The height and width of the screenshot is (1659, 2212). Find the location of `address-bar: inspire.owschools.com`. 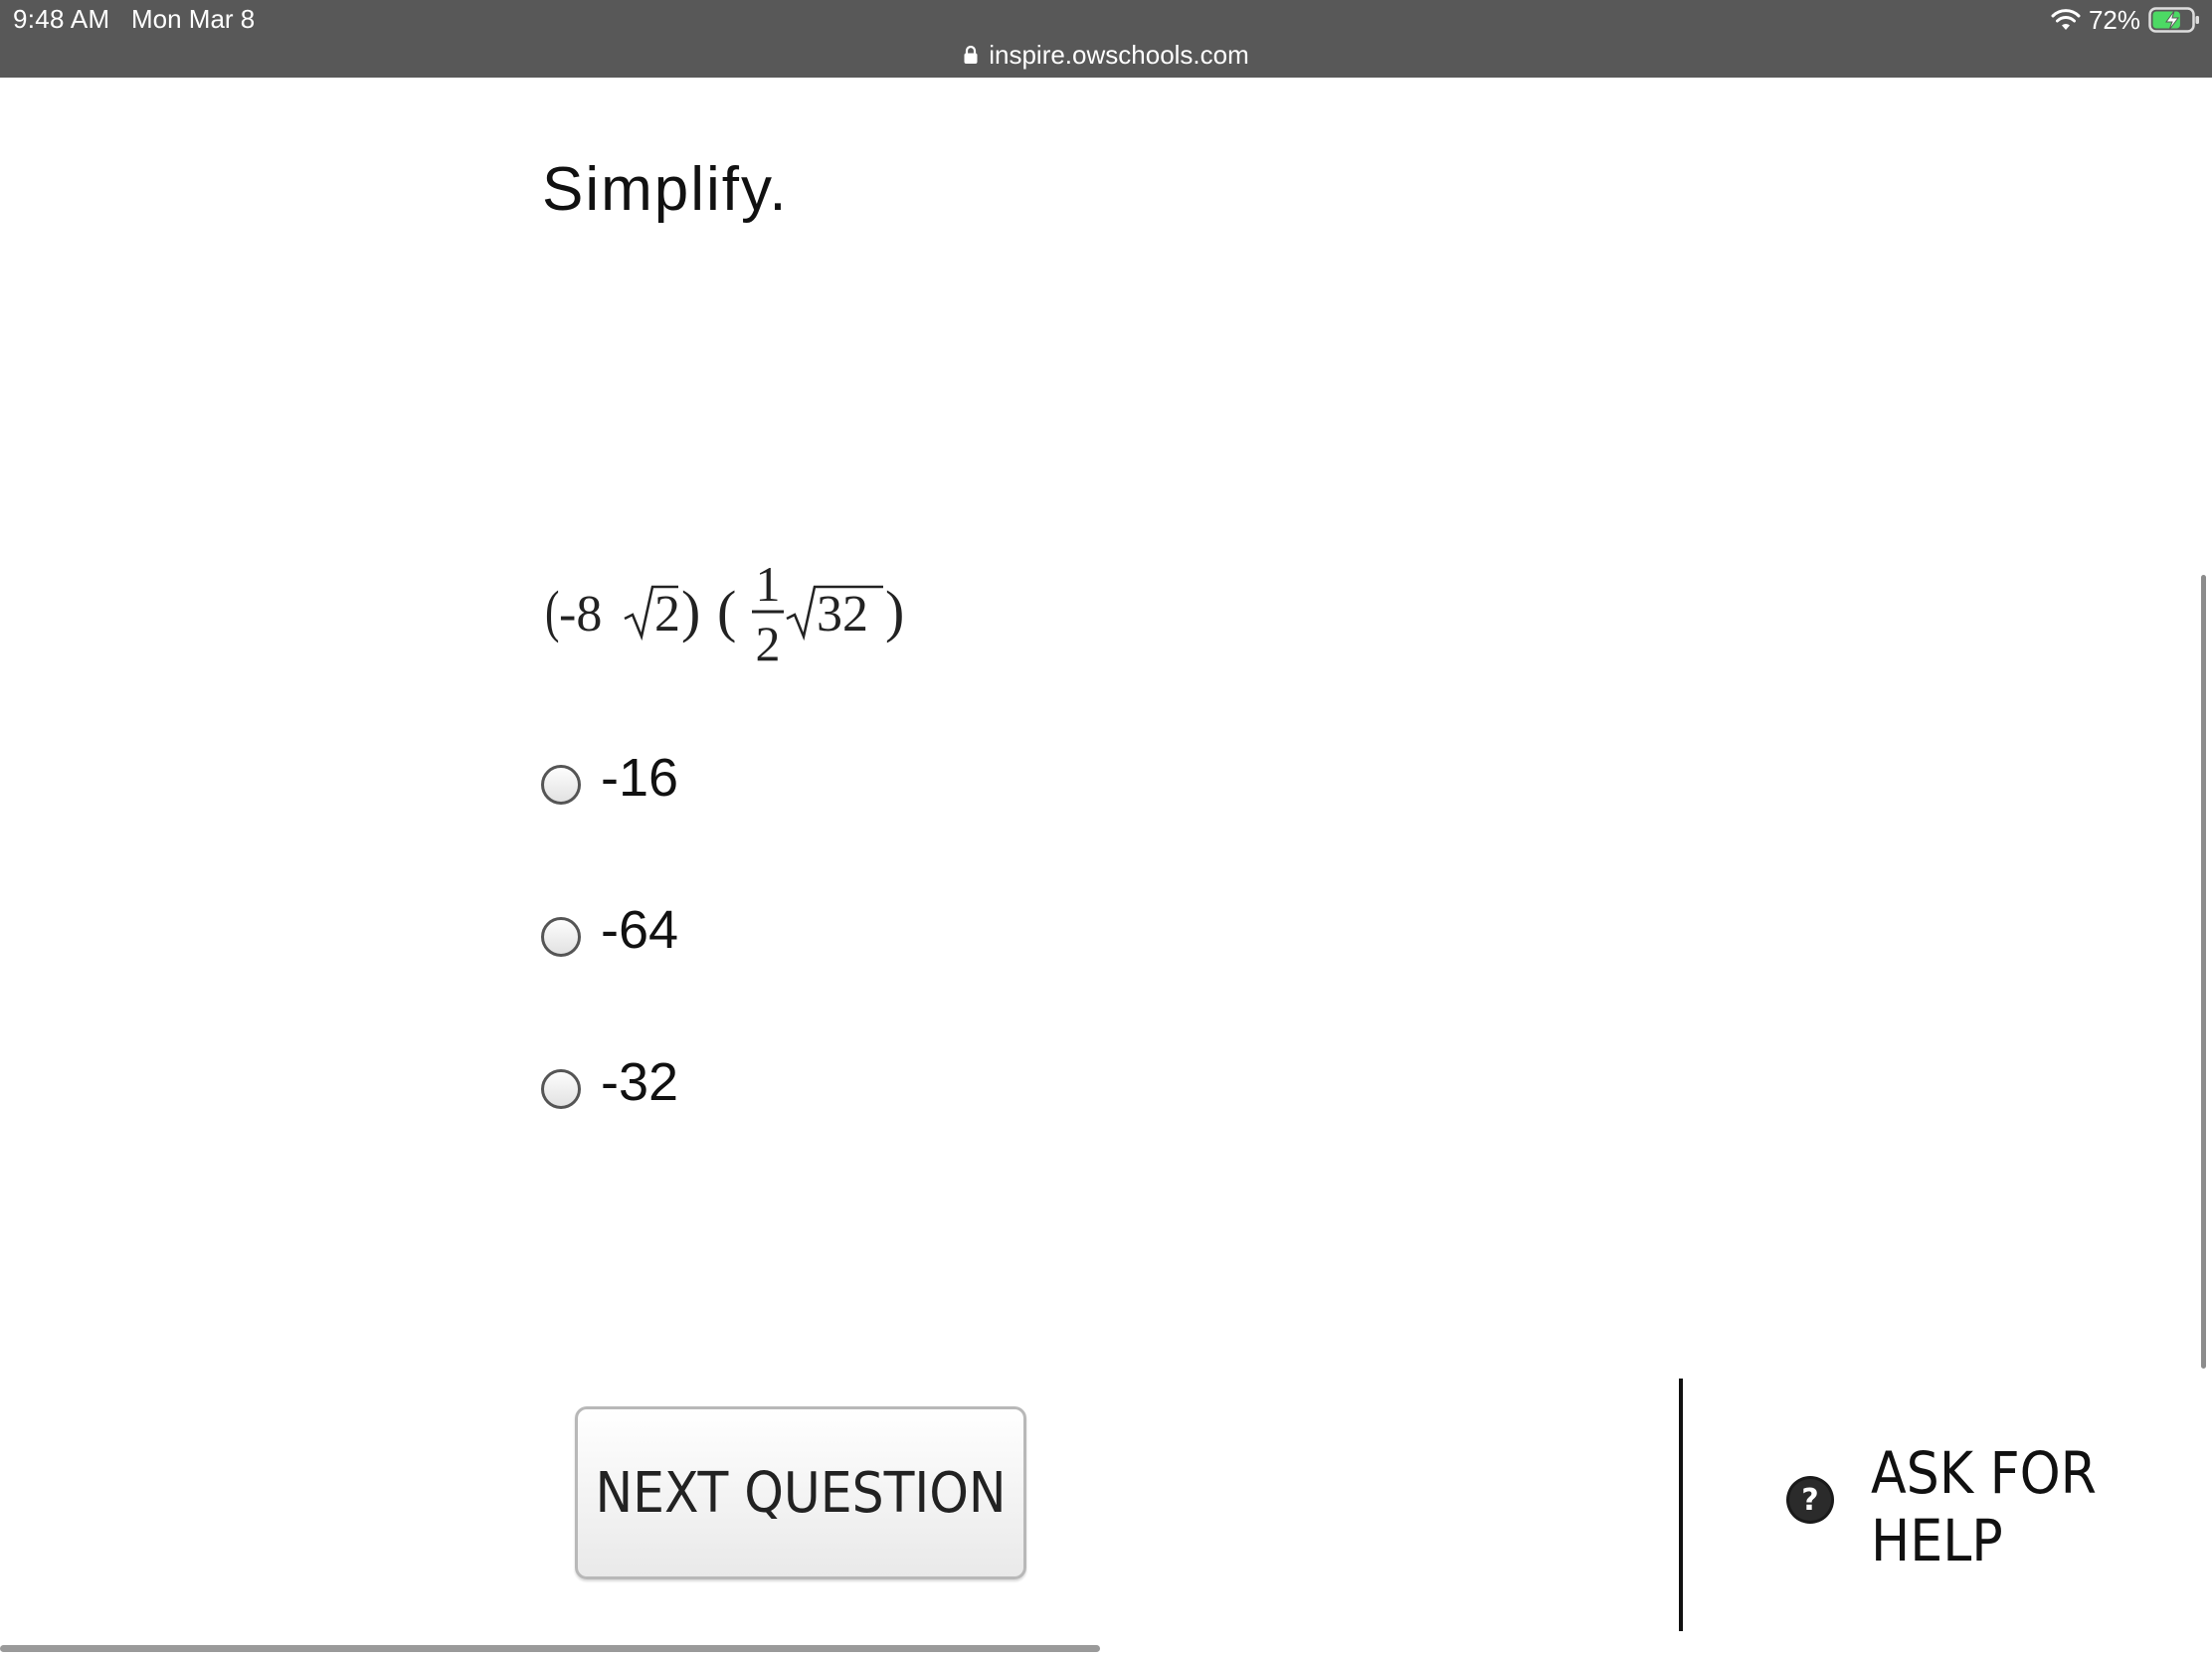

address-bar: inspire.owschools.com is located at coordinates (1106, 55).